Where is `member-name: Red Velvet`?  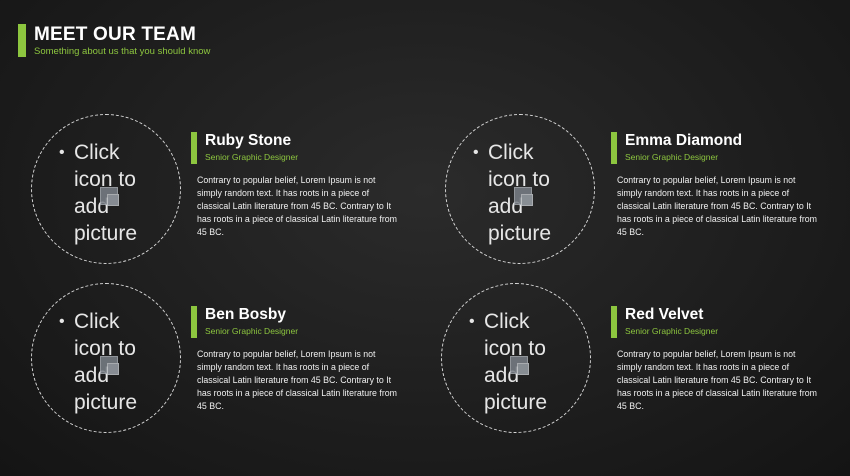
member-name: Red Velvet is located at coordinates (664, 314).